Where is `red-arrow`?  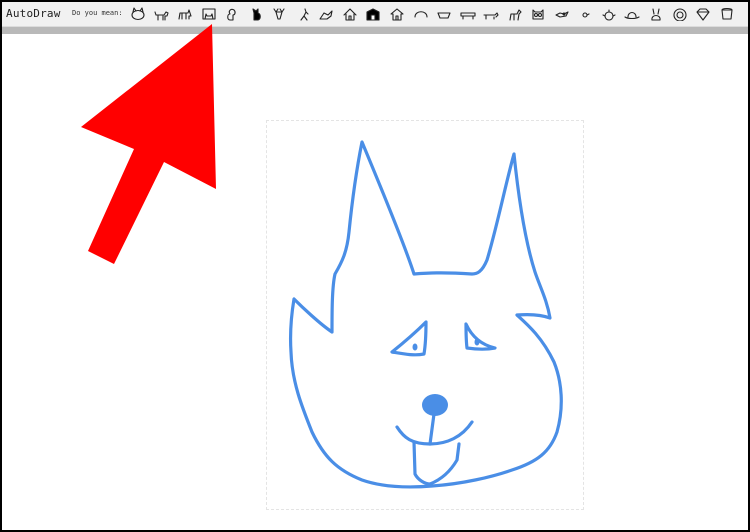 red-arrow is located at coordinates (148, 144).